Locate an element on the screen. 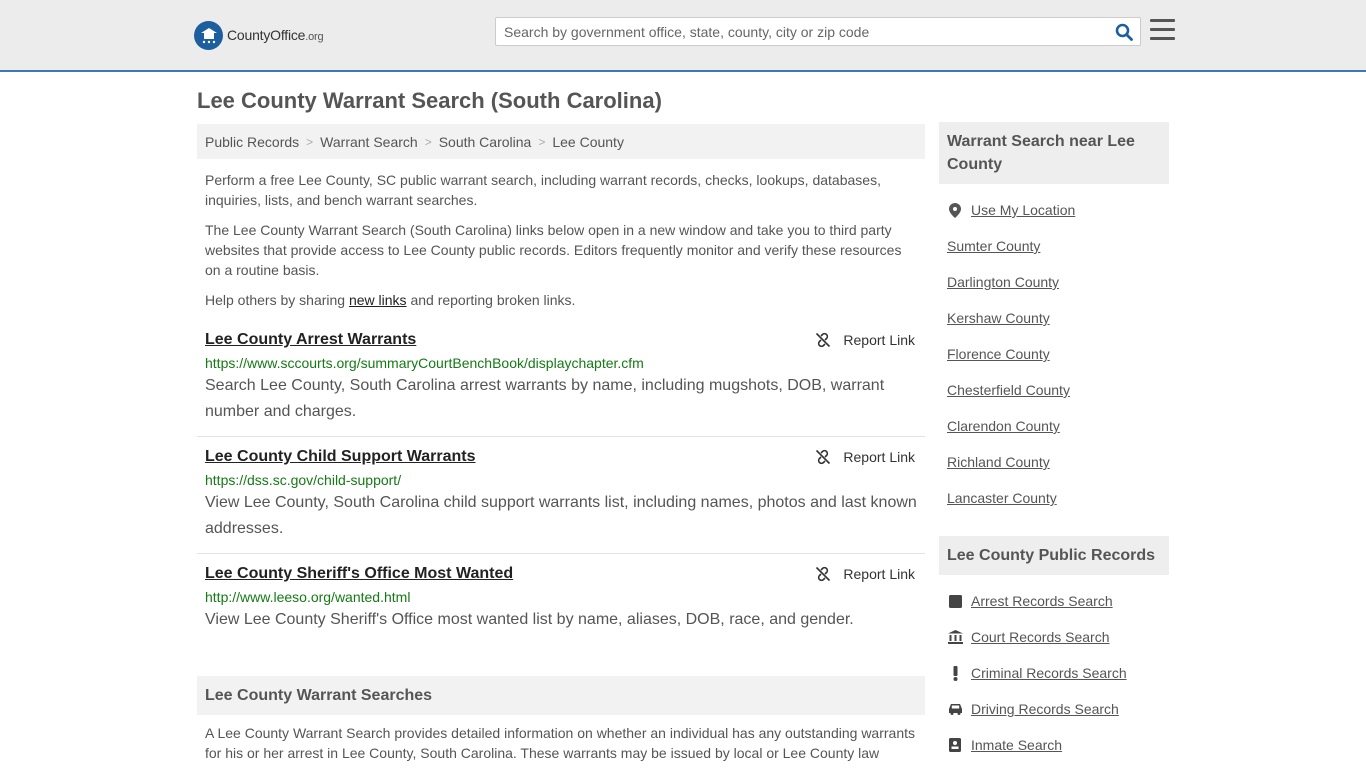 This screenshot has height=768, width=1366. sidebar-item-label: Court Records Search is located at coordinates (1040, 637).